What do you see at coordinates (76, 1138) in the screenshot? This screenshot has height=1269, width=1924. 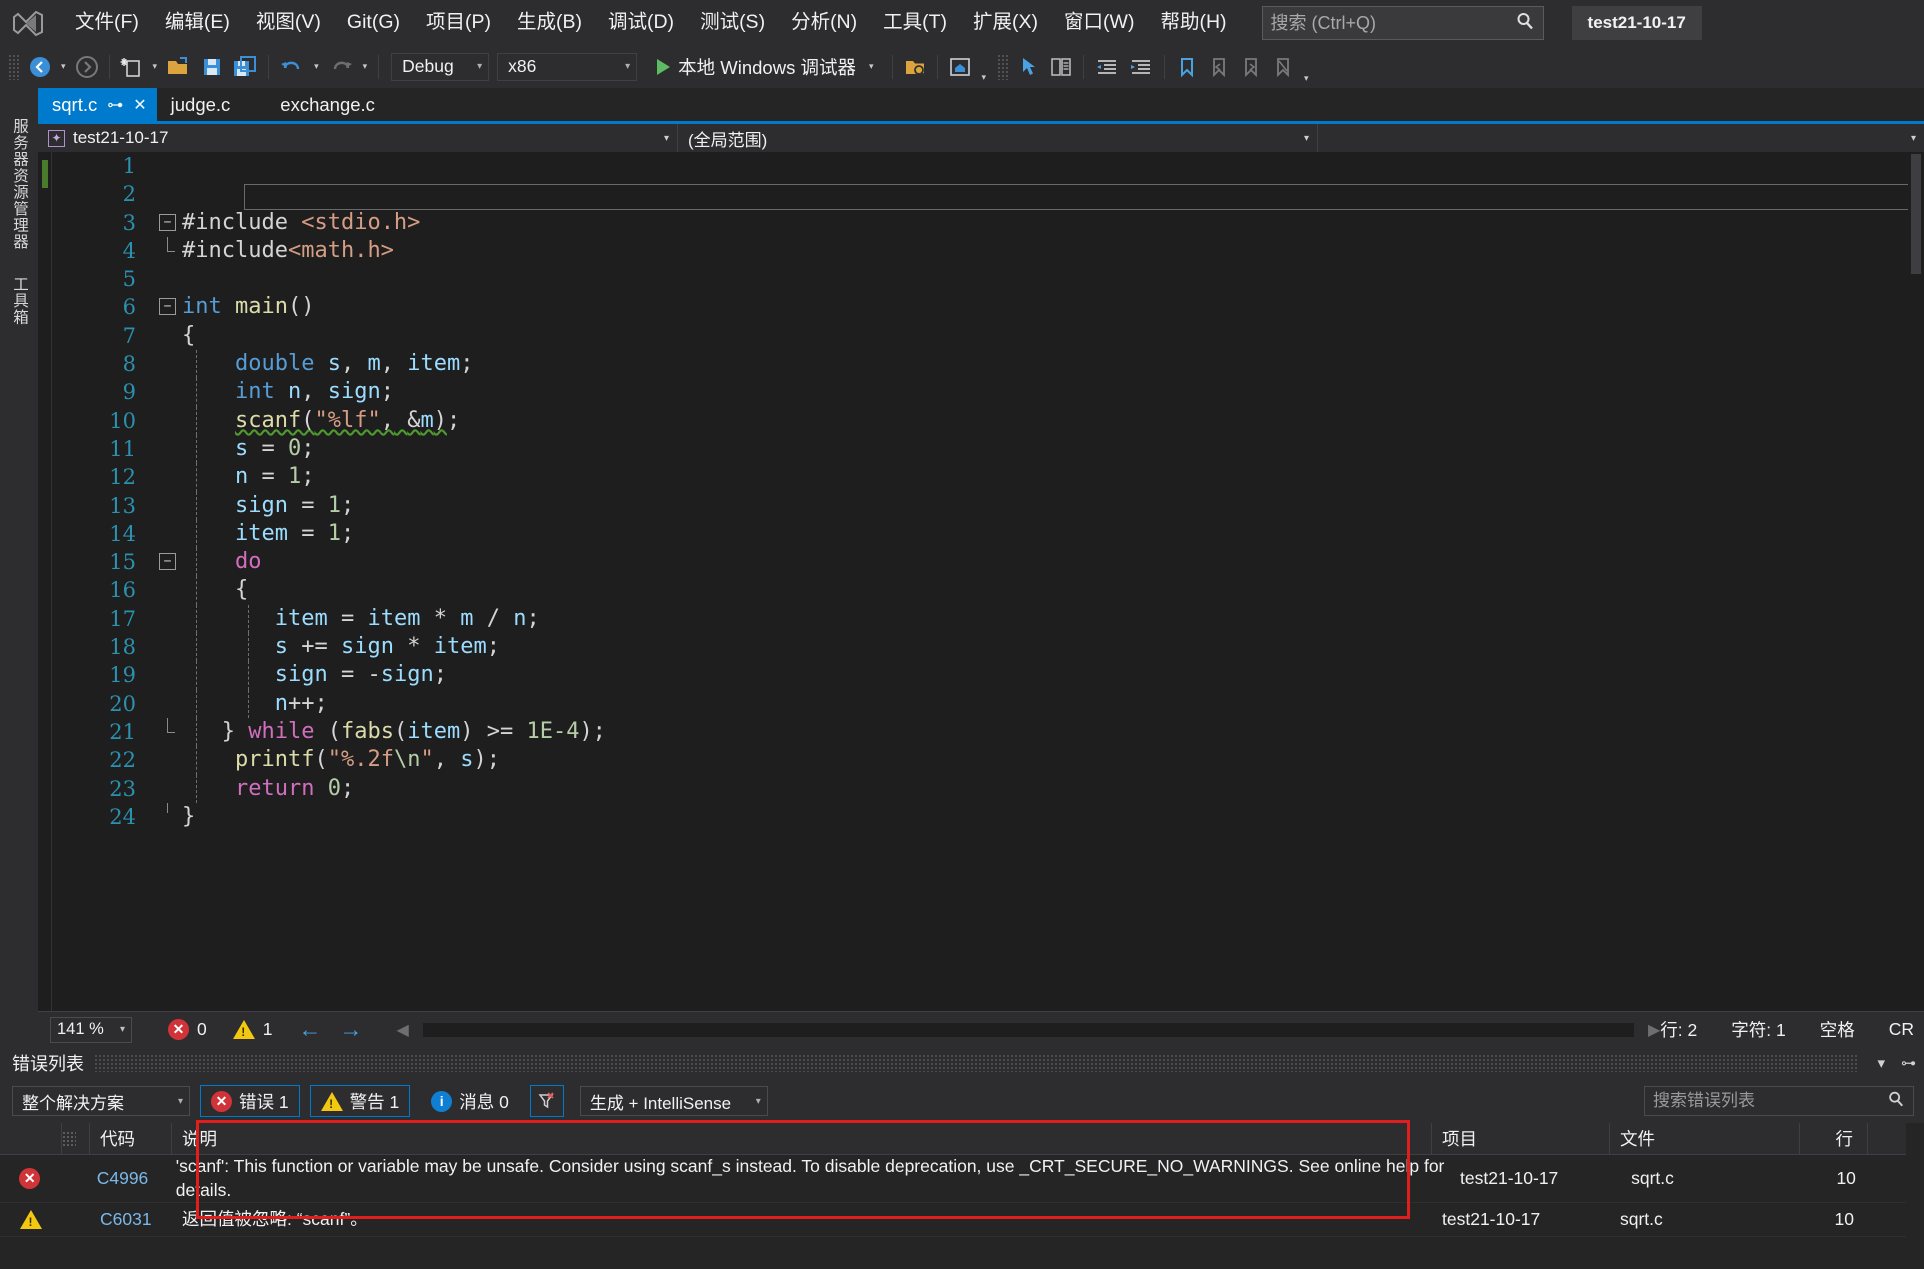 I see `column-grip` at bounding box center [76, 1138].